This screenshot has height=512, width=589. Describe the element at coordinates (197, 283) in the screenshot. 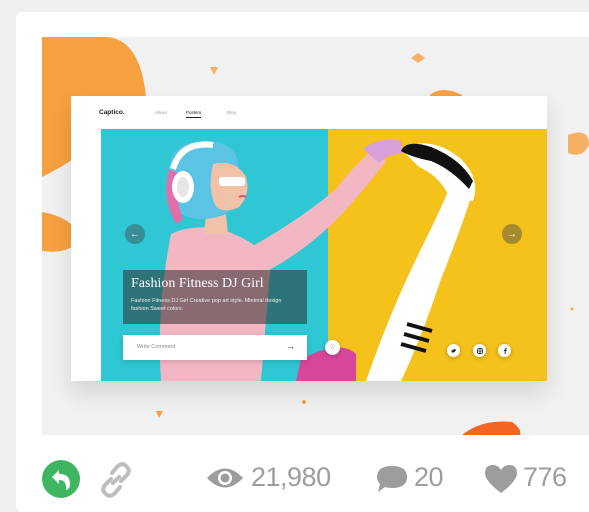

I see `hero-caption-title: Fashion Fitness DJ Girl` at that location.